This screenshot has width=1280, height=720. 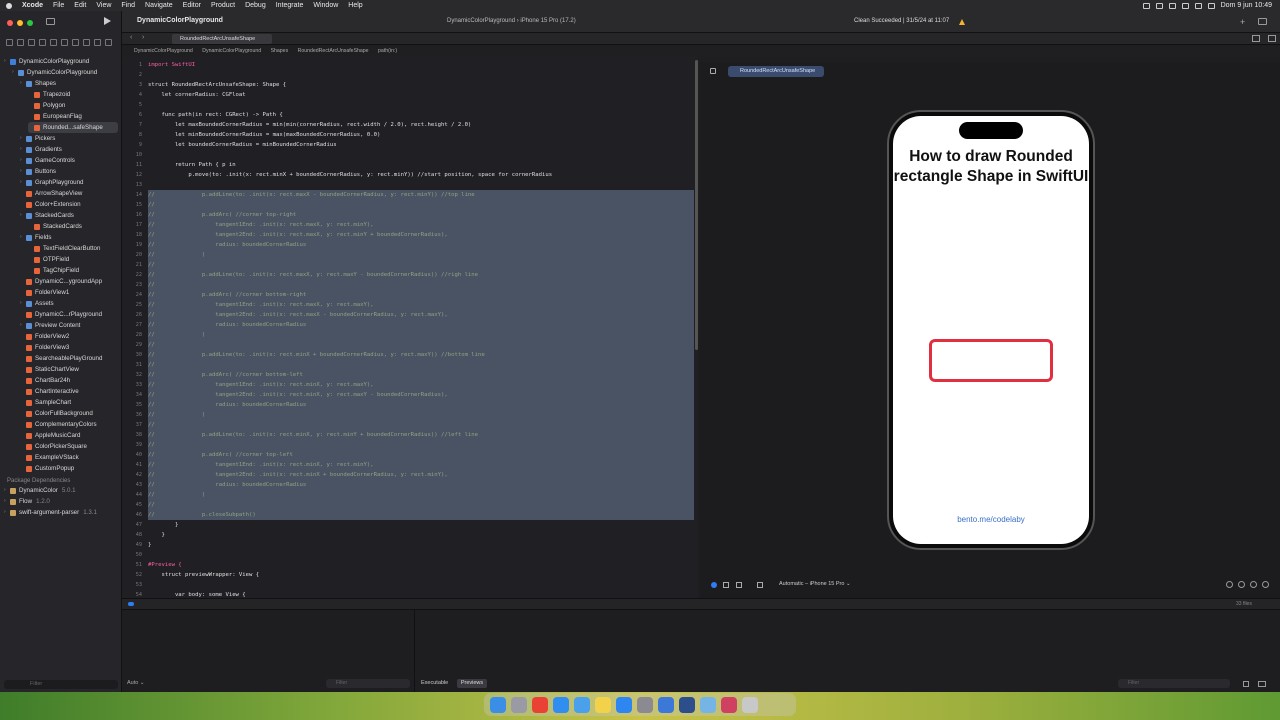 I want to click on minimize-window-button, so click(x=20, y=23).